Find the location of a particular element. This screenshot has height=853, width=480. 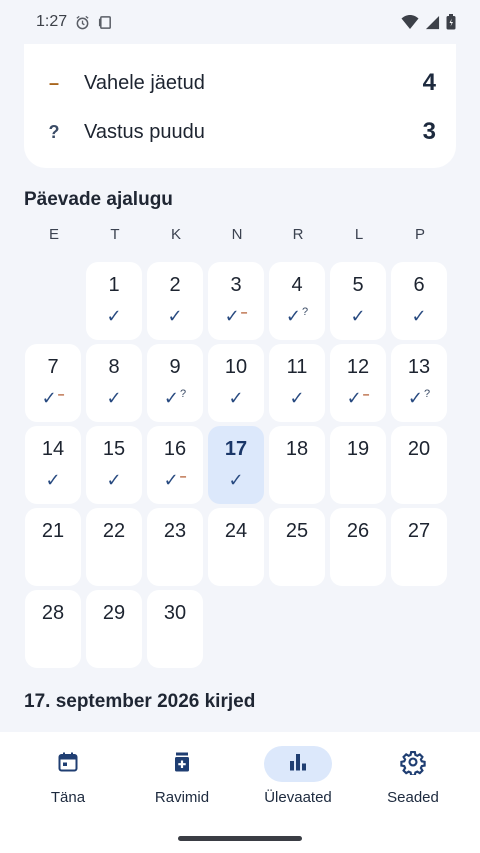

calendar-day: 23 is located at coordinates (175, 547).